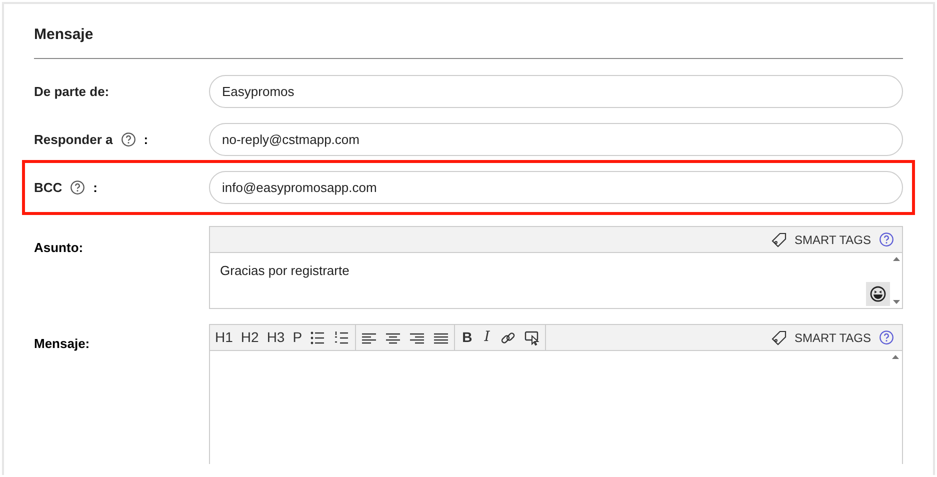 The height and width of the screenshot is (477, 937). What do you see at coordinates (249, 337) in the screenshot?
I see `heading-tool-button: H2` at bounding box center [249, 337].